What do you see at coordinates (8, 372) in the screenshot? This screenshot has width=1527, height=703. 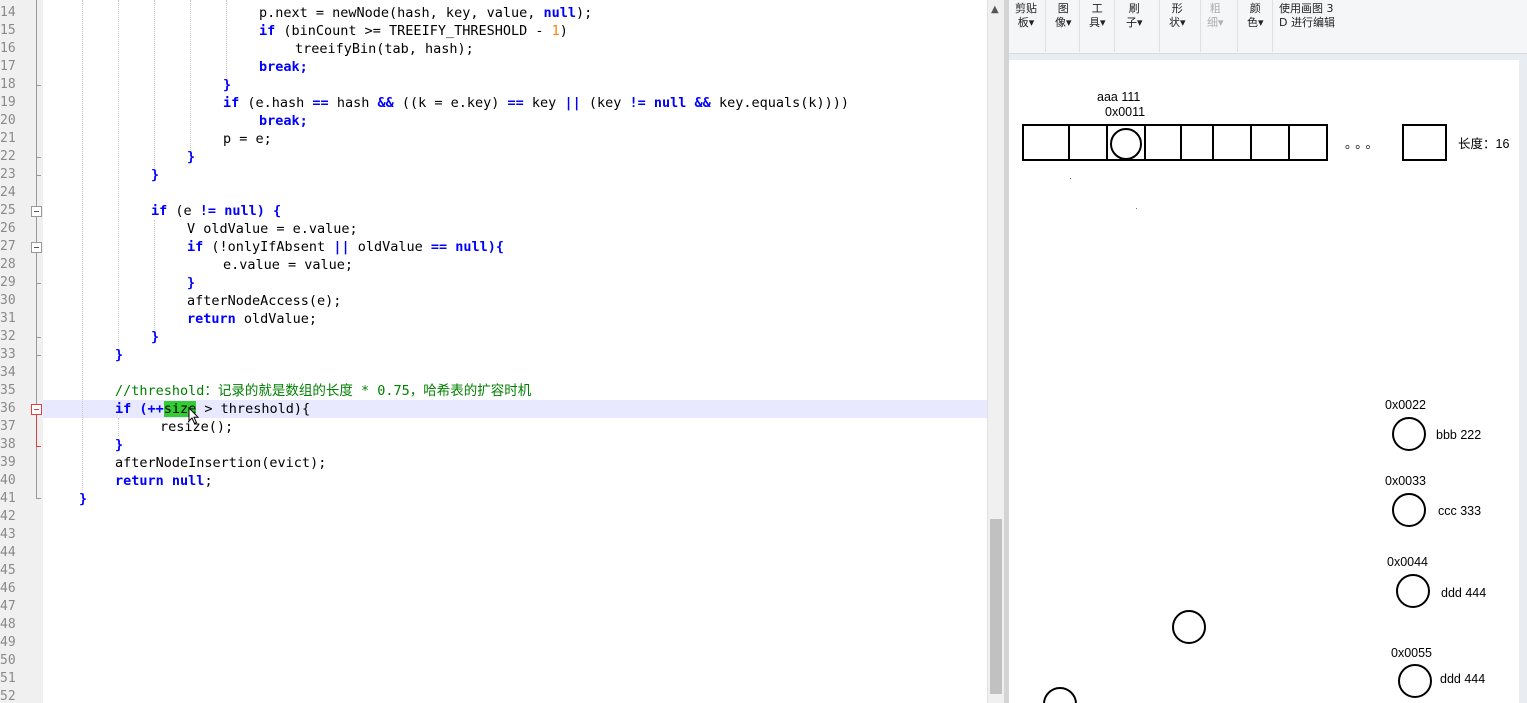 I see `line-number: 34` at bounding box center [8, 372].